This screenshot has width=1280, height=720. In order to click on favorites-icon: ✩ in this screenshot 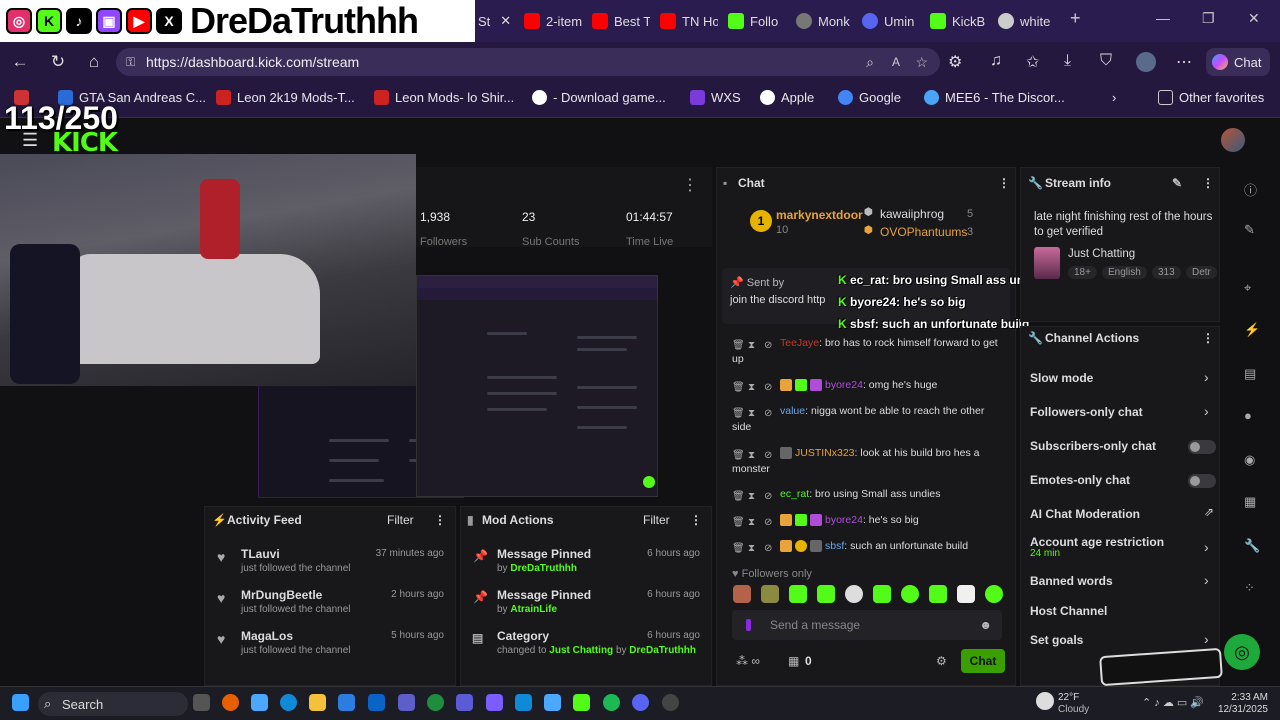, I will do `click(1032, 62)`.